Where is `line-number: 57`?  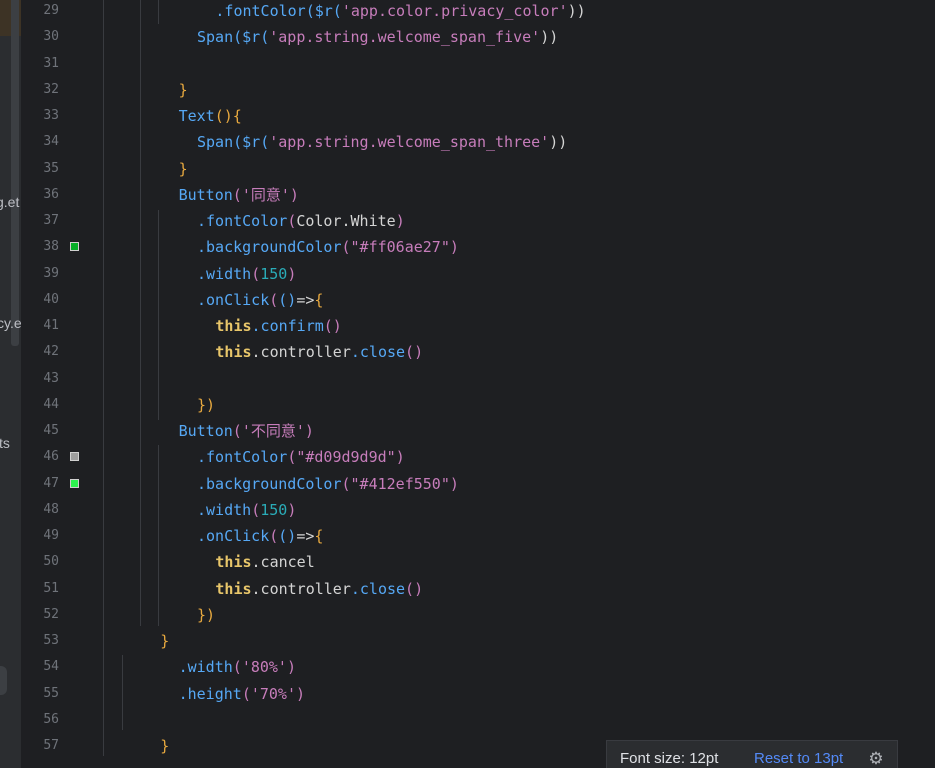 line-number: 57 is located at coordinates (51, 745).